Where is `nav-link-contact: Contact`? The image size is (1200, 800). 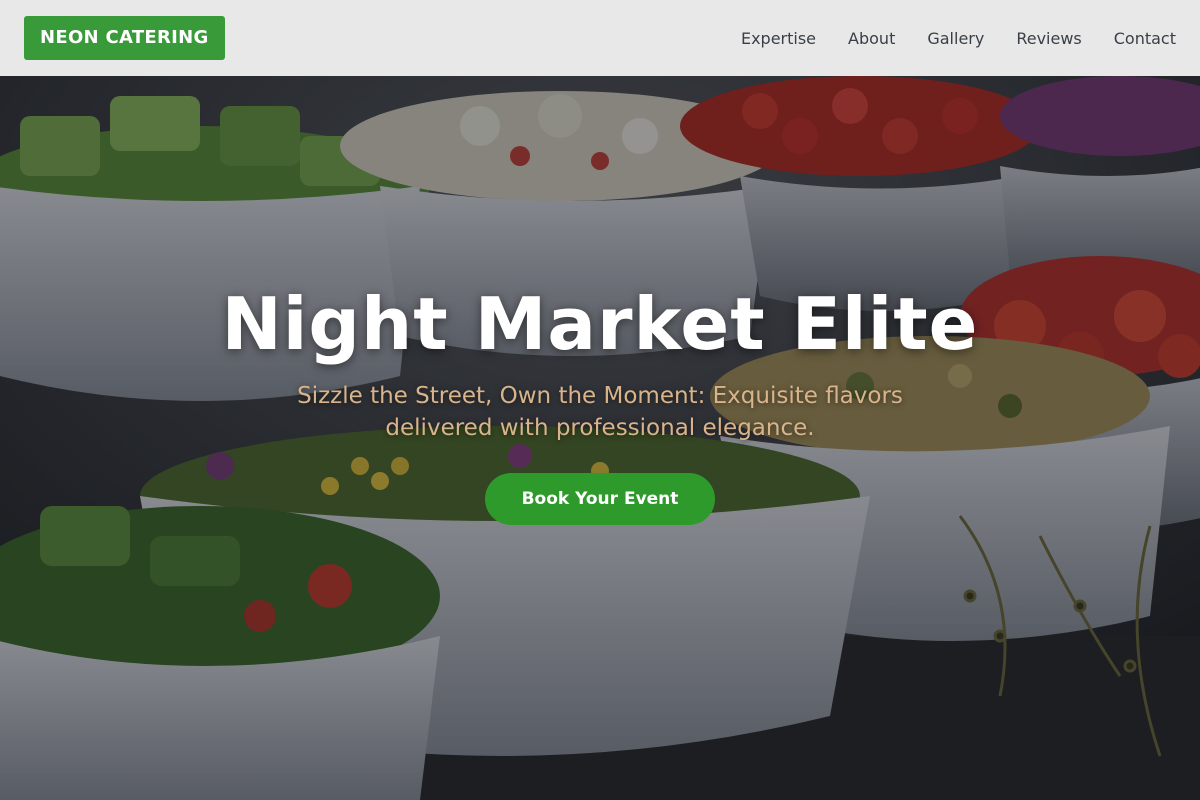
nav-link-contact: Contact is located at coordinates (1145, 38).